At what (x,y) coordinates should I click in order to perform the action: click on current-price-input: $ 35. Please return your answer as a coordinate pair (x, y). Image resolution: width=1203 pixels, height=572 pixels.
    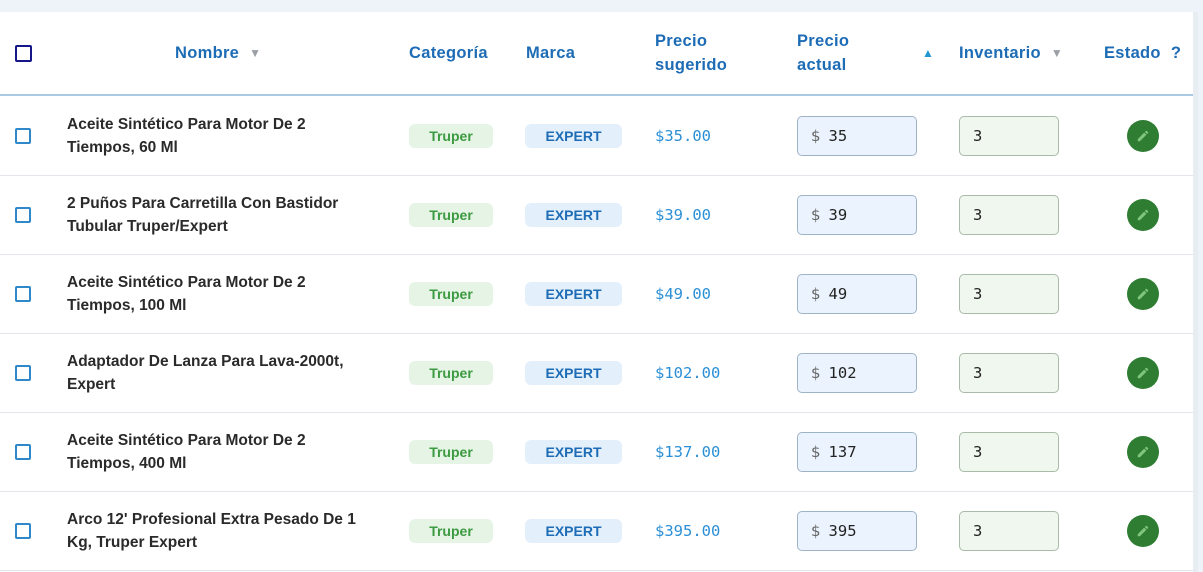
    Looking at the image, I should click on (857, 135).